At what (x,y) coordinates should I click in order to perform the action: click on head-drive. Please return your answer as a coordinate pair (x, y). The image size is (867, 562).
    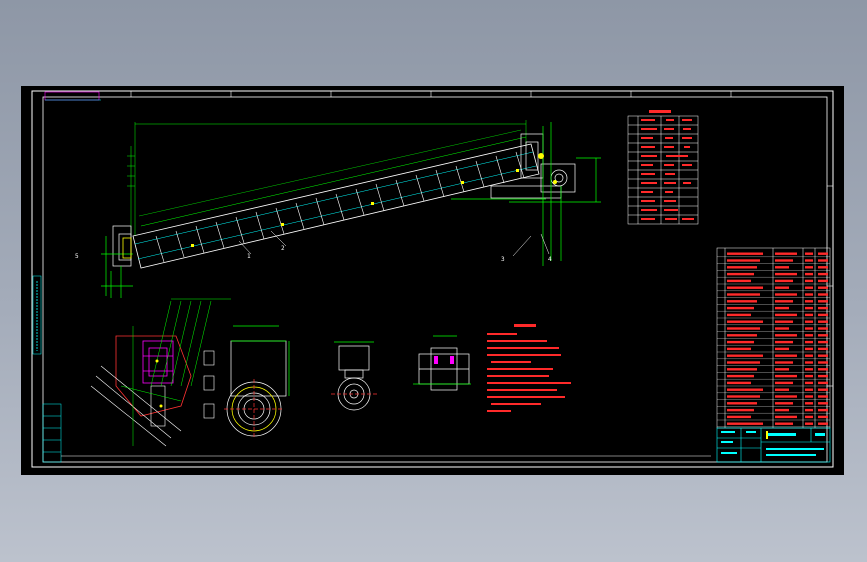
    Looking at the image, I should click on (526, 194).